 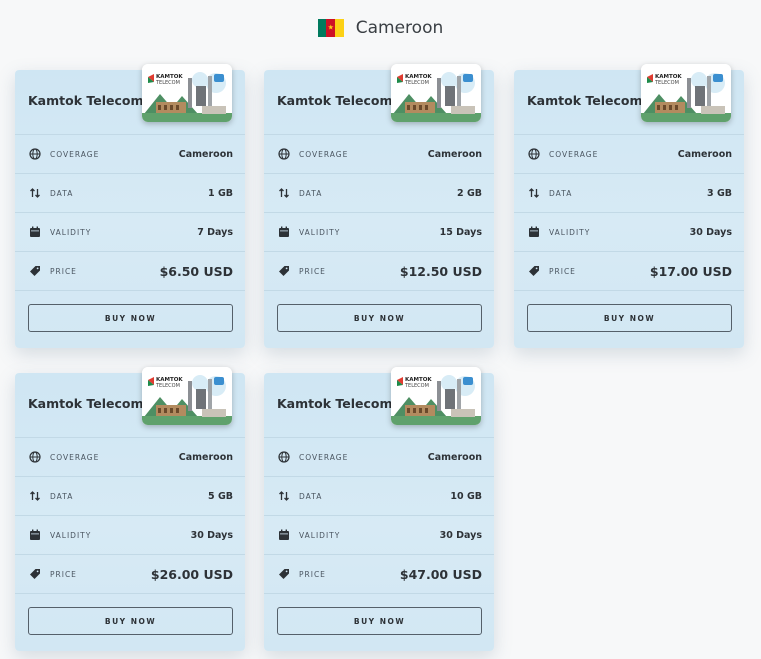 I want to click on data-value: 1 GB, so click(x=220, y=193).